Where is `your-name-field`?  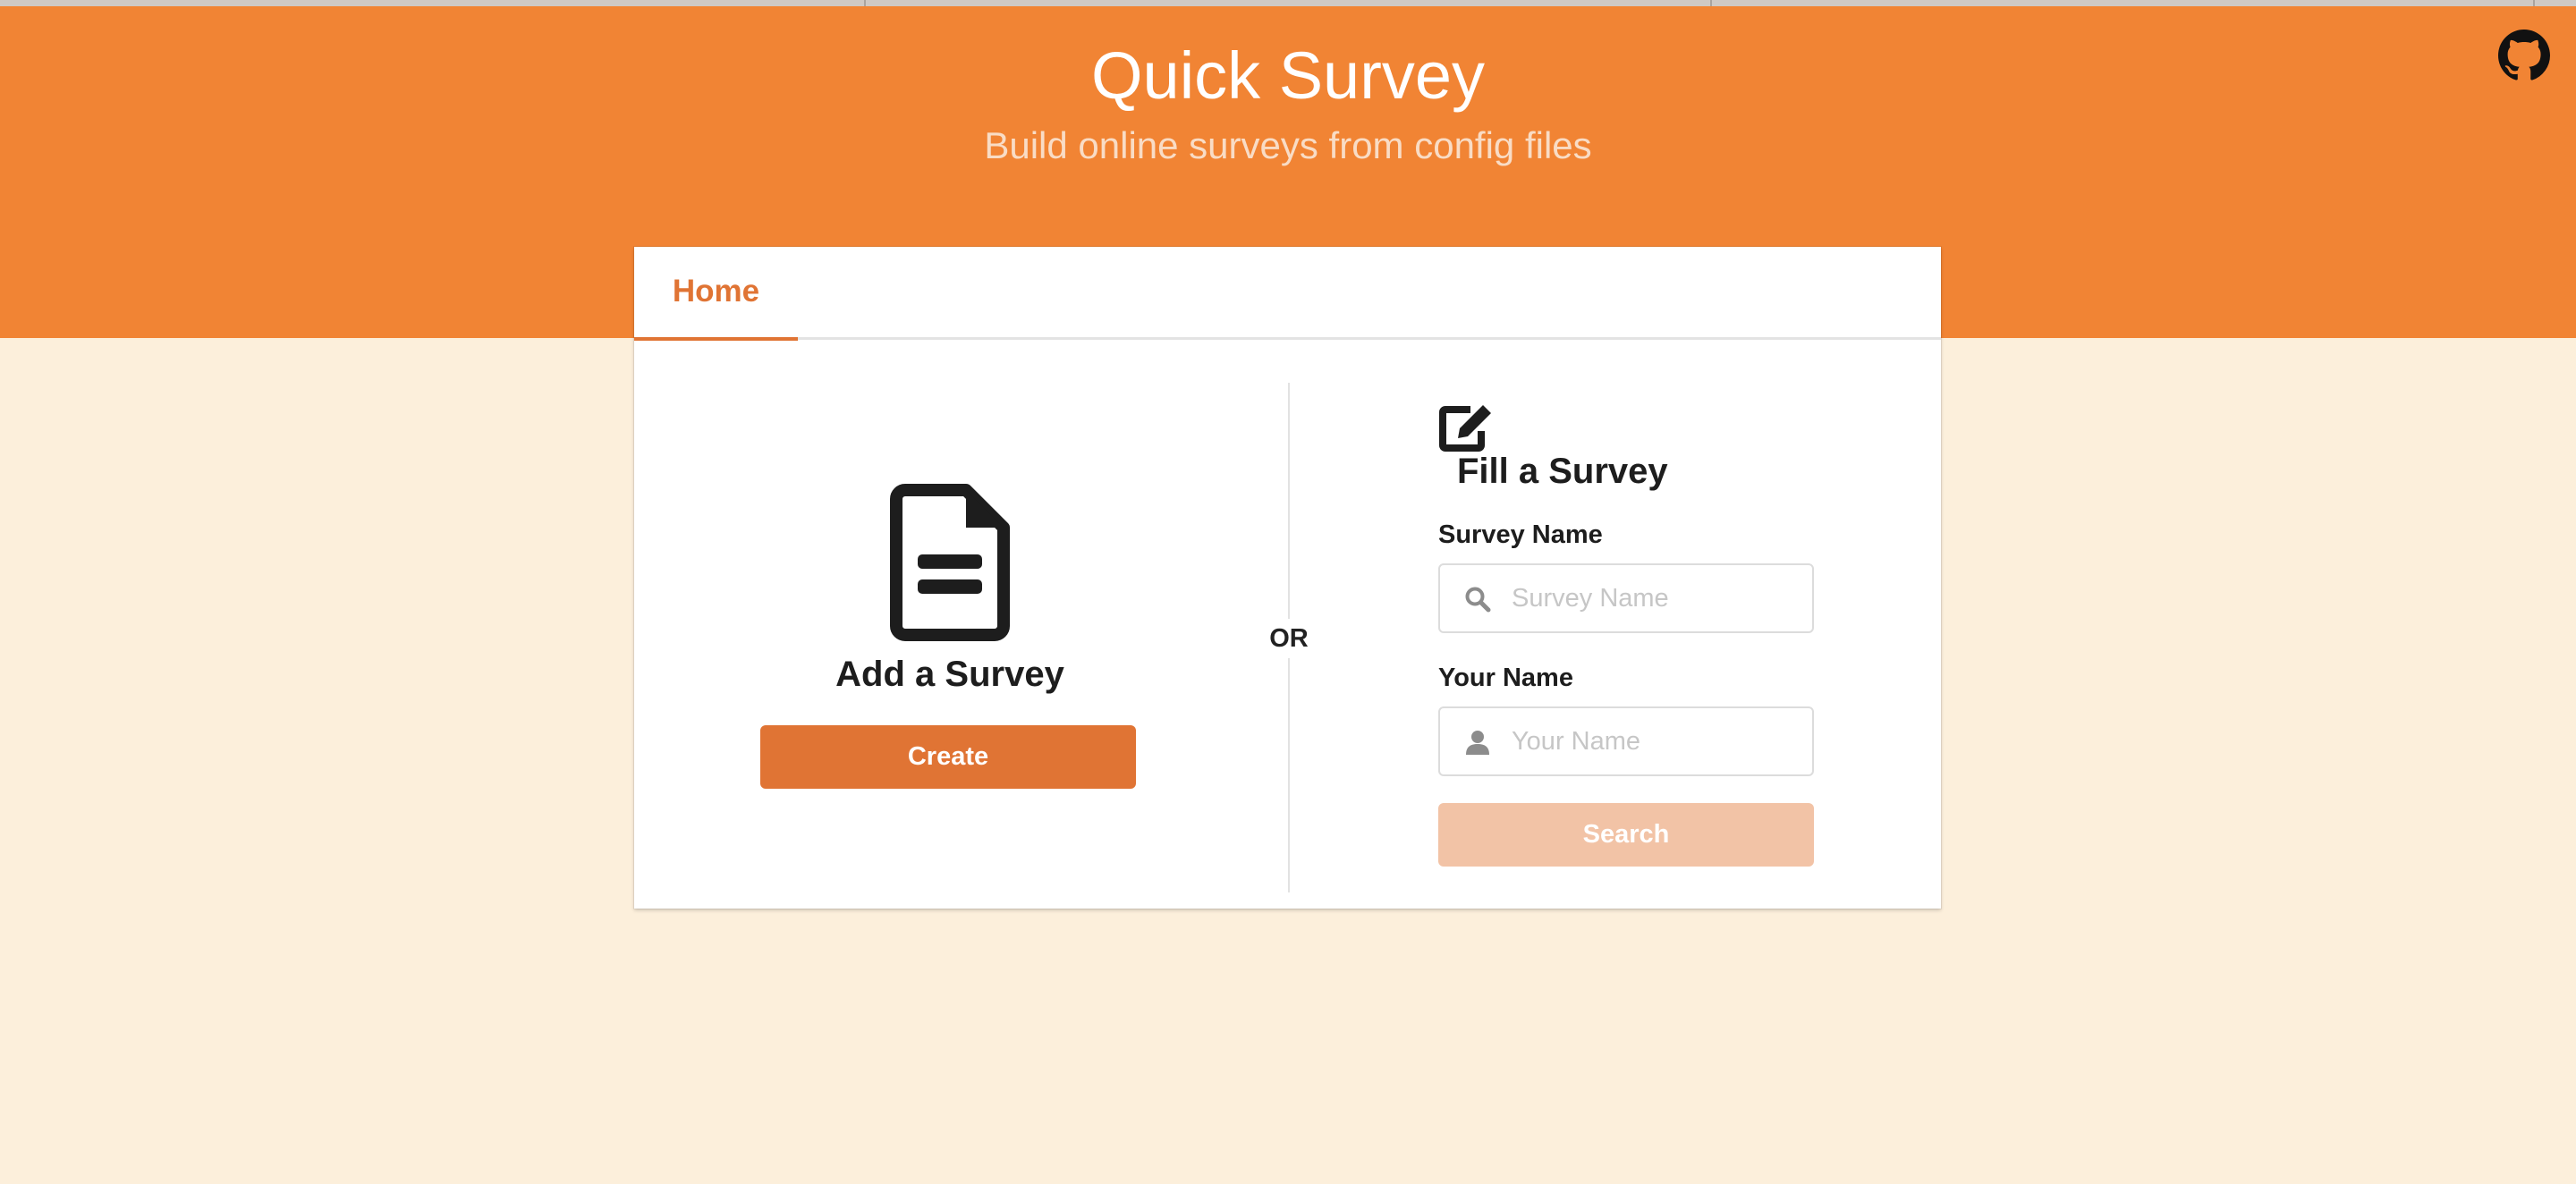
your-name-field is located at coordinates (1626, 741).